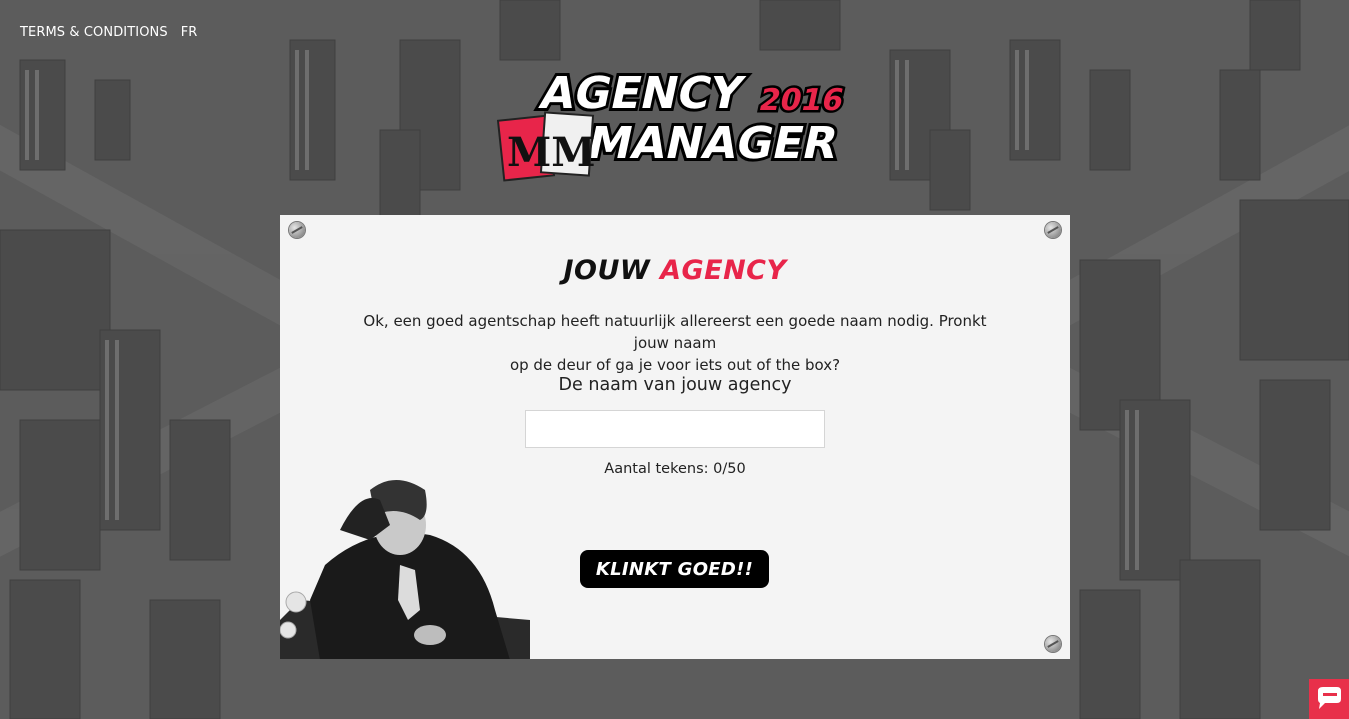 The image size is (1349, 719). I want to click on logo-badge-mm: MM, so click(551, 152).